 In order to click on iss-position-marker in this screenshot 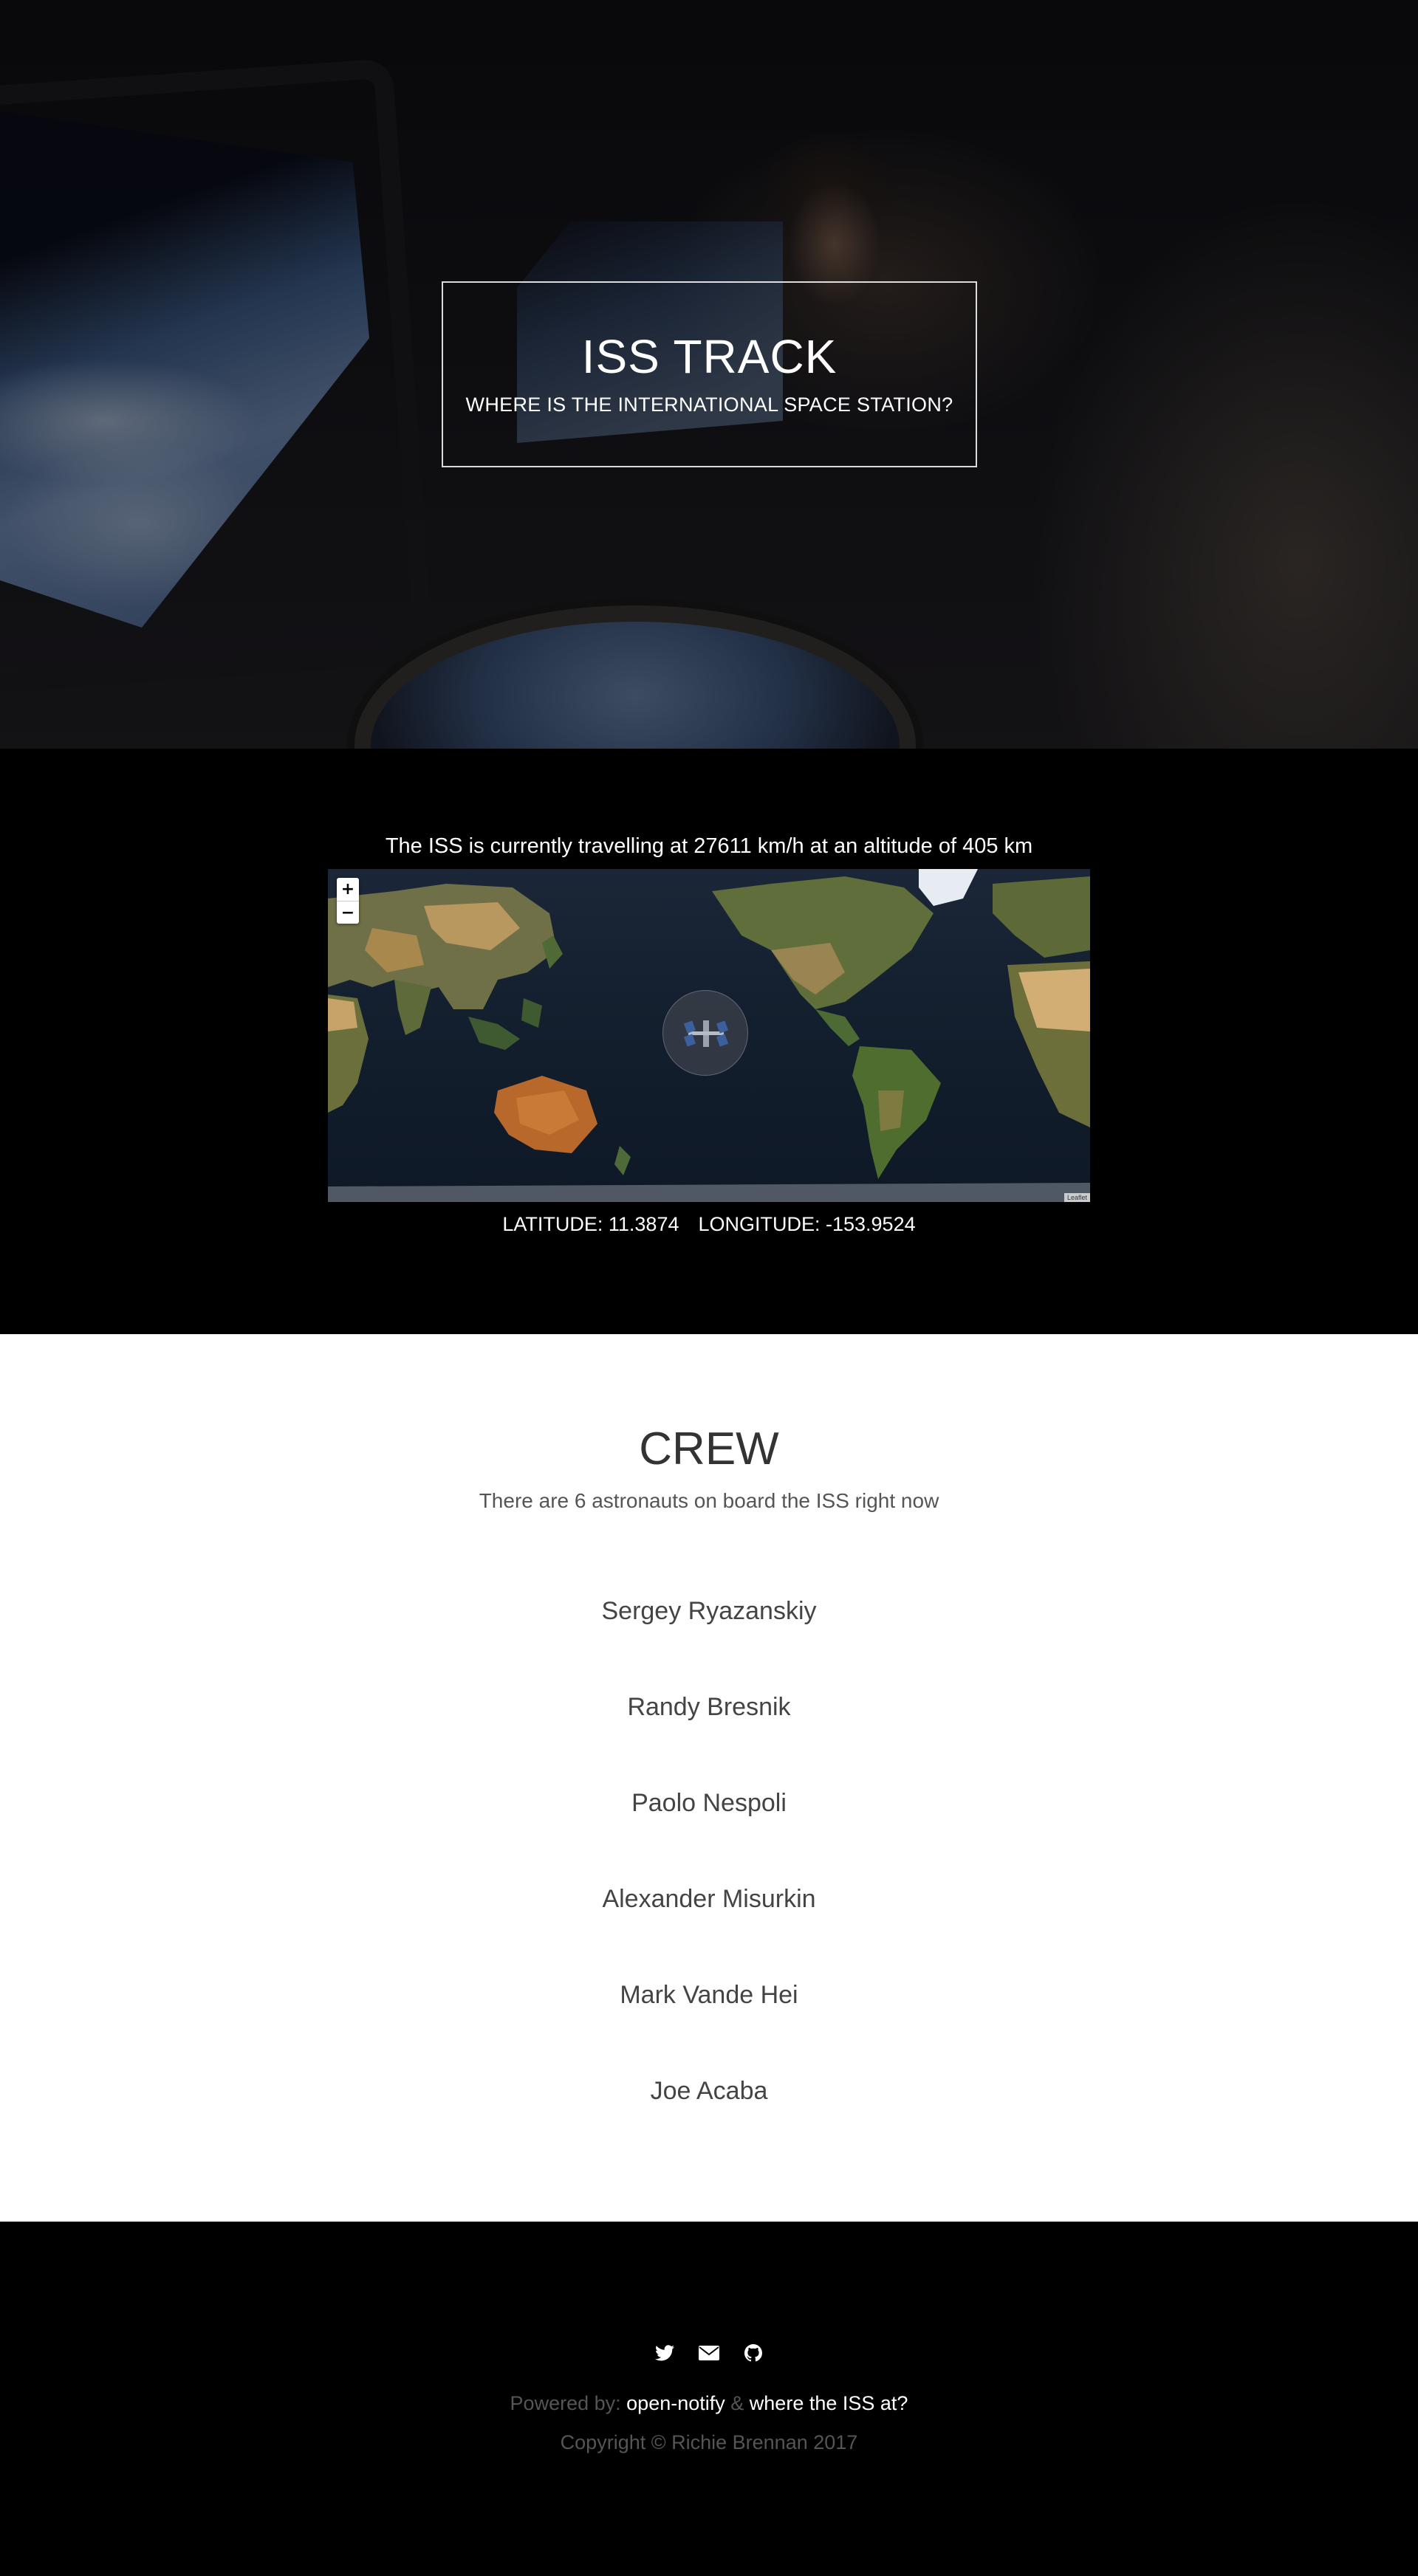, I will do `click(705, 1033)`.